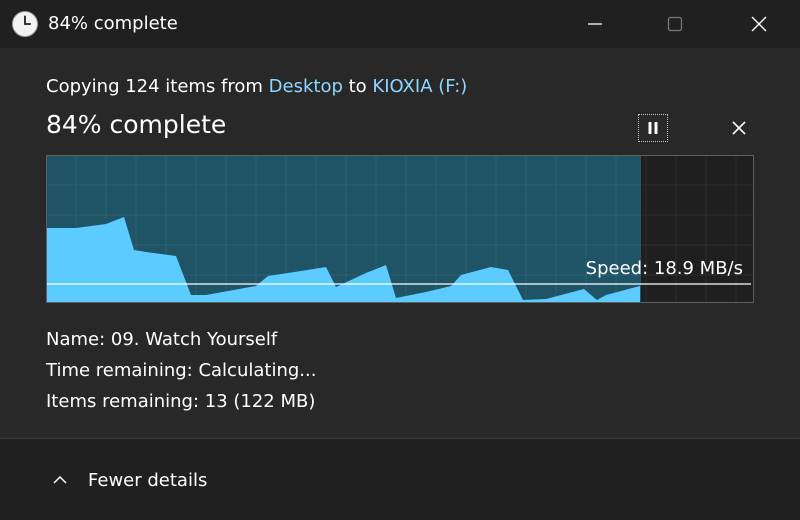 This screenshot has height=520, width=800. What do you see at coordinates (181, 401) in the screenshot?
I see `items-remaining: Items remaining: 13 (122 MB)` at bounding box center [181, 401].